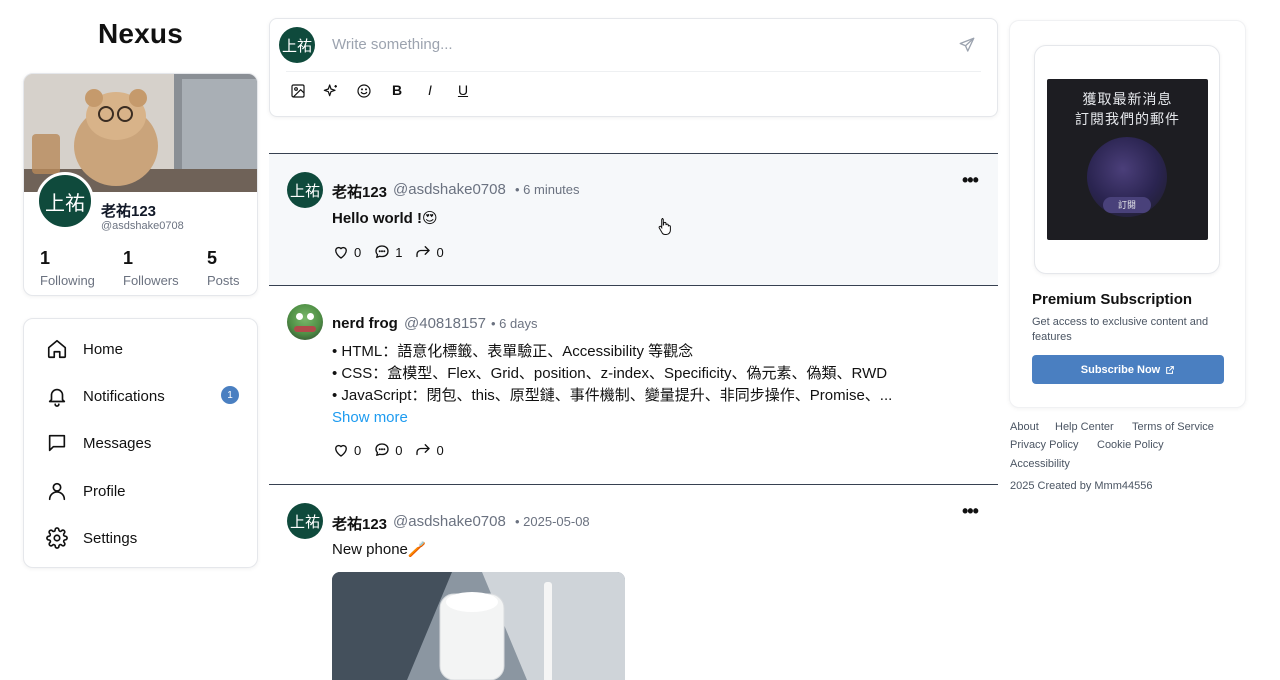 This screenshot has width=1280, height=680. What do you see at coordinates (385, 218) in the screenshot?
I see `post-body: Hello world !😍` at bounding box center [385, 218].